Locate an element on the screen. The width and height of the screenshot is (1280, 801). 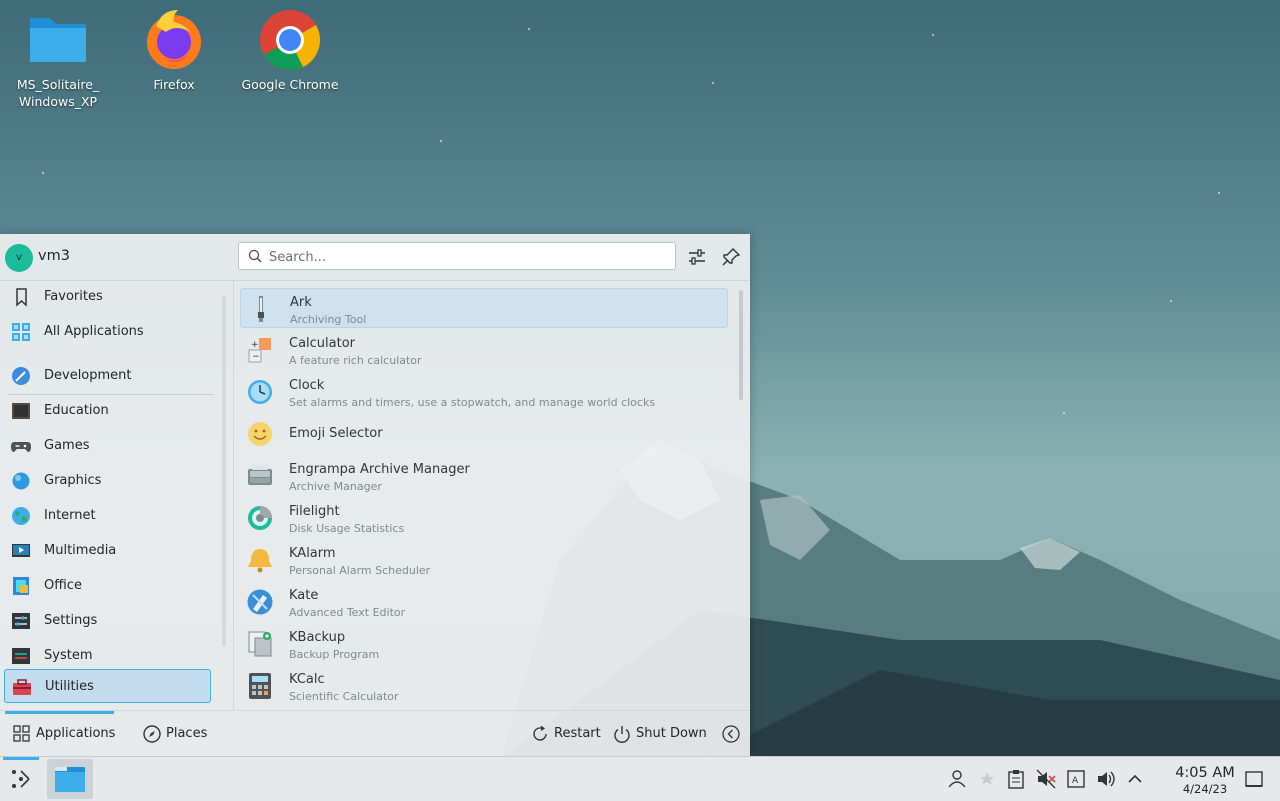
configure-icon is located at coordinates (697, 257).